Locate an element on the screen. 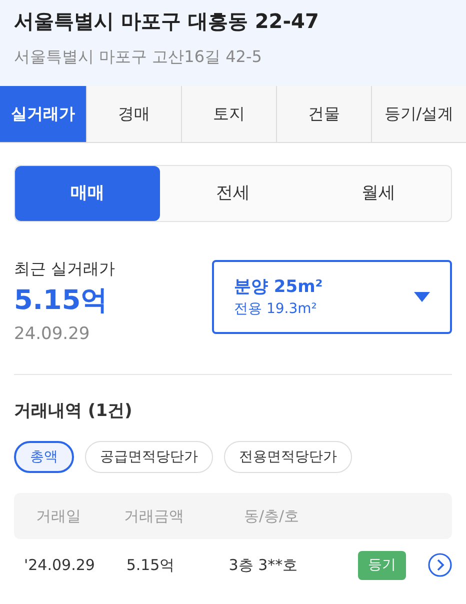 This screenshot has width=466, height=604. filter-chip: 총액 is located at coordinates (44, 457).